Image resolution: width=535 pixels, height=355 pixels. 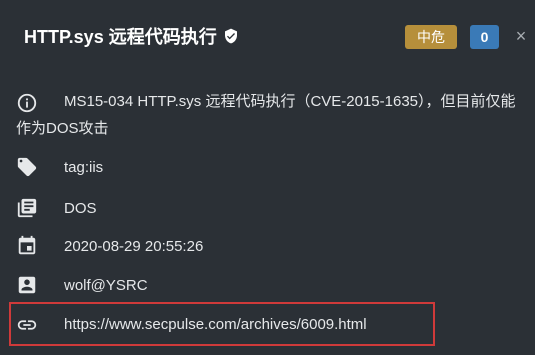 What do you see at coordinates (27, 167) in the screenshot?
I see `tag-icon` at bounding box center [27, 167].